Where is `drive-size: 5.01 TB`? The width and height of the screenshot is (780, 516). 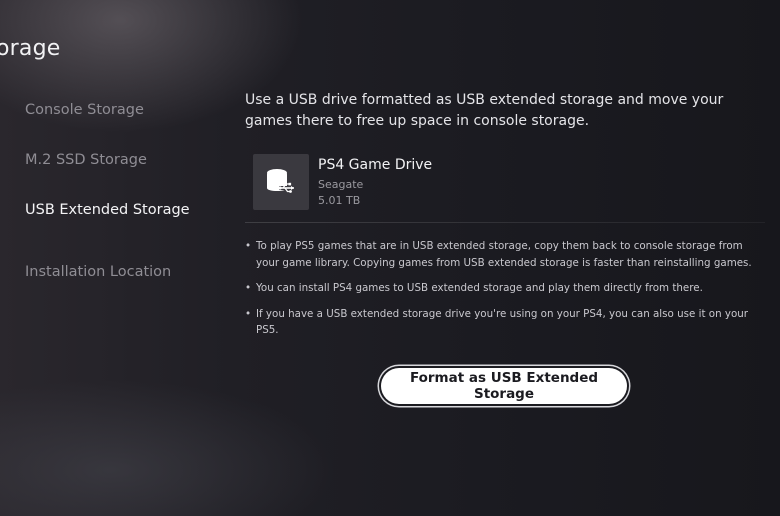
drive-size: 5.01 TB is located at coordinates (339, 200).